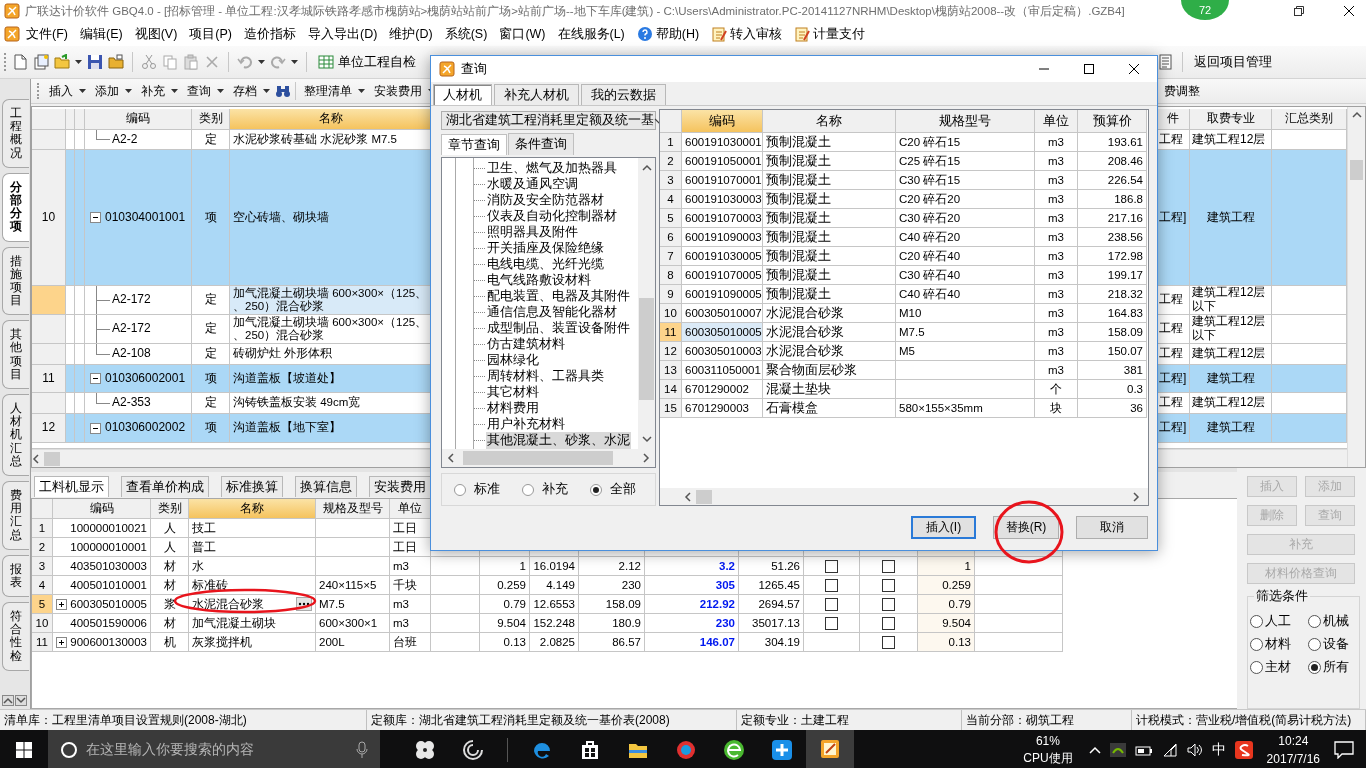  What do you see at coordinates (67, 91) in the screenshot?
I see `menu-button: 插入` at bounding box center [67, 91].